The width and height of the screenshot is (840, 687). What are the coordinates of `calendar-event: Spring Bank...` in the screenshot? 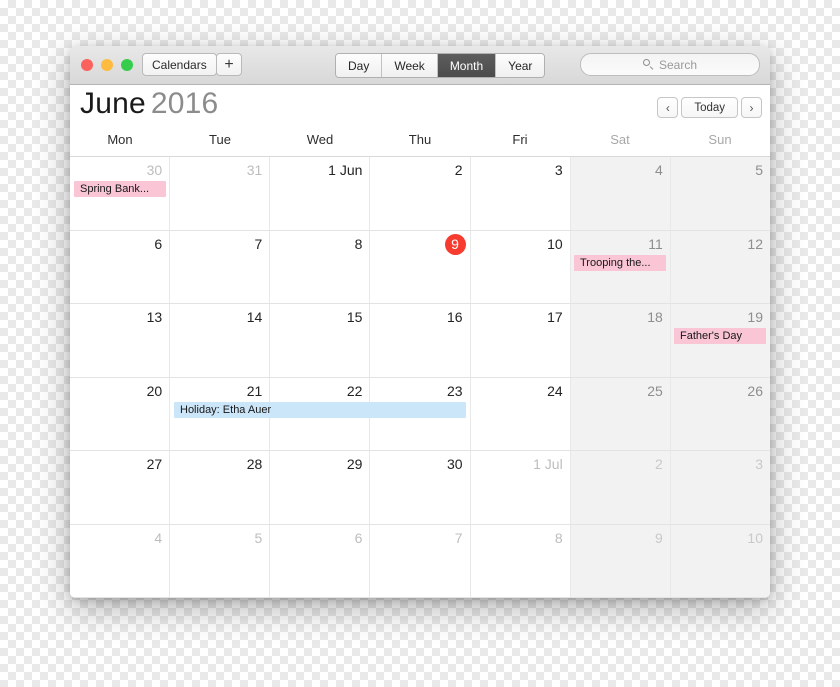 It's located at (120, 189).